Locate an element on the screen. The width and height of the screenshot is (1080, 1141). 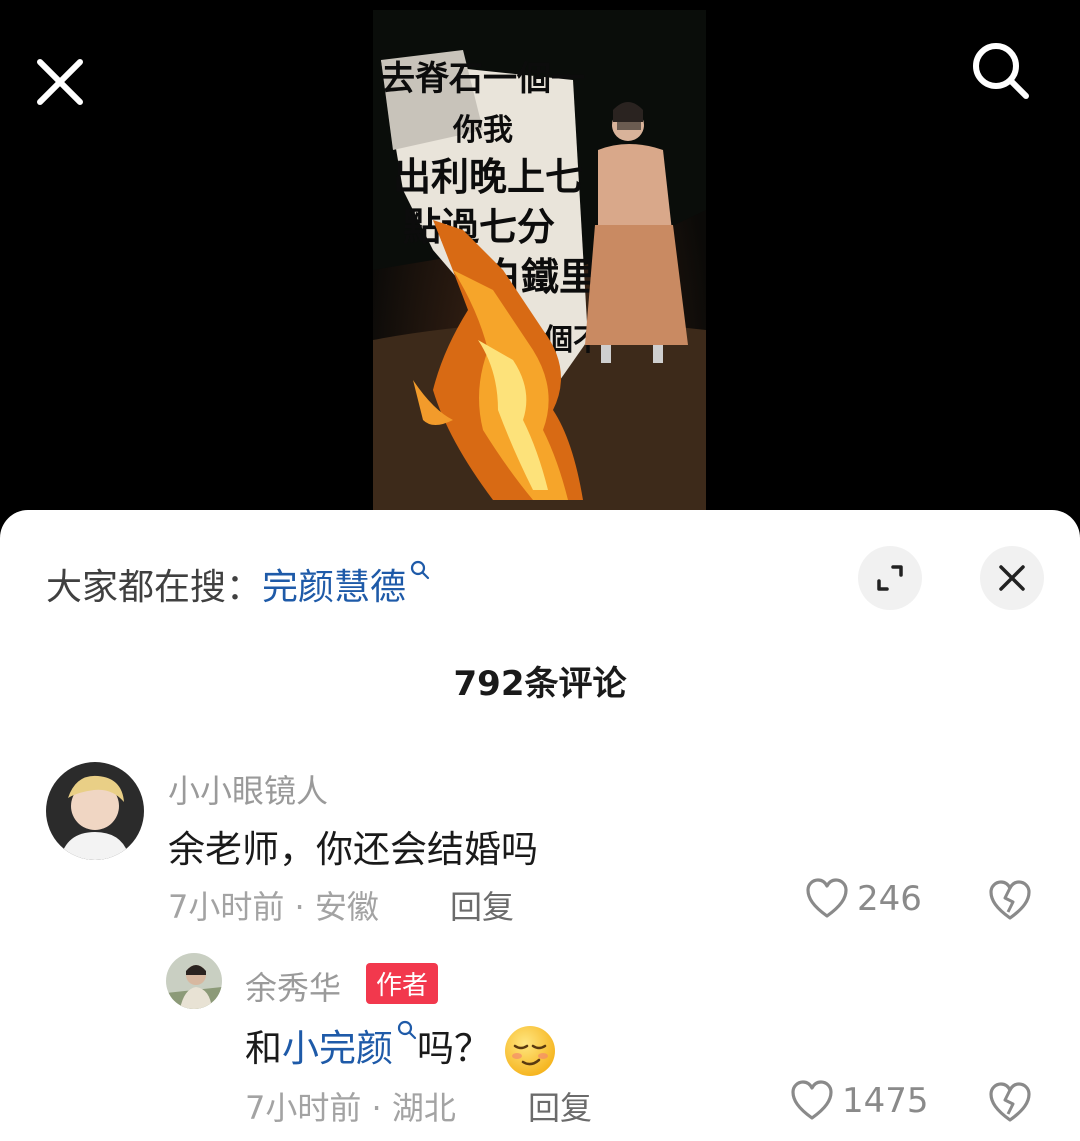
author-badge: 作者 is located at coordinates (402, 983).